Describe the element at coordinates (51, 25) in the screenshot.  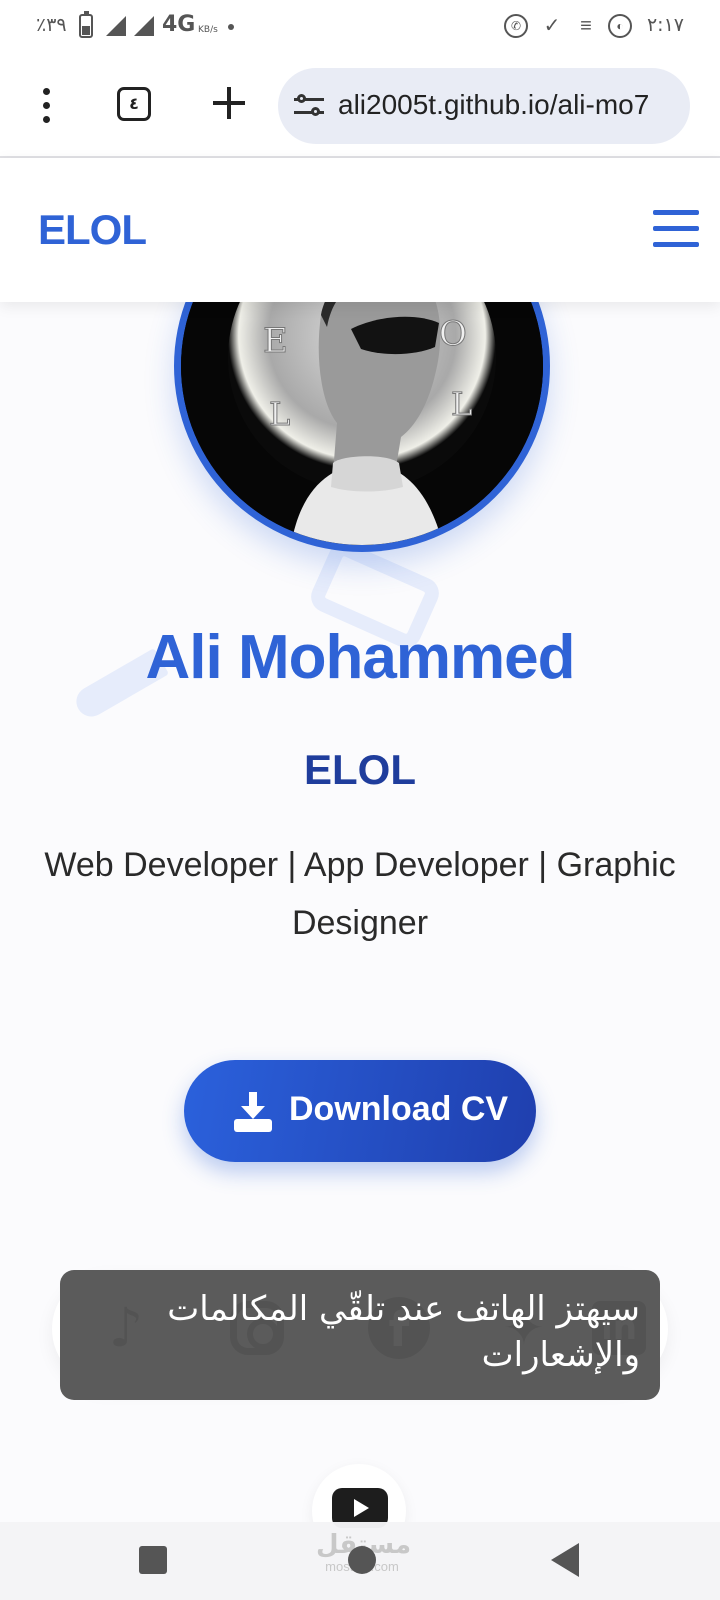
I see `battery-percentage: ٪٣٩` at that location.